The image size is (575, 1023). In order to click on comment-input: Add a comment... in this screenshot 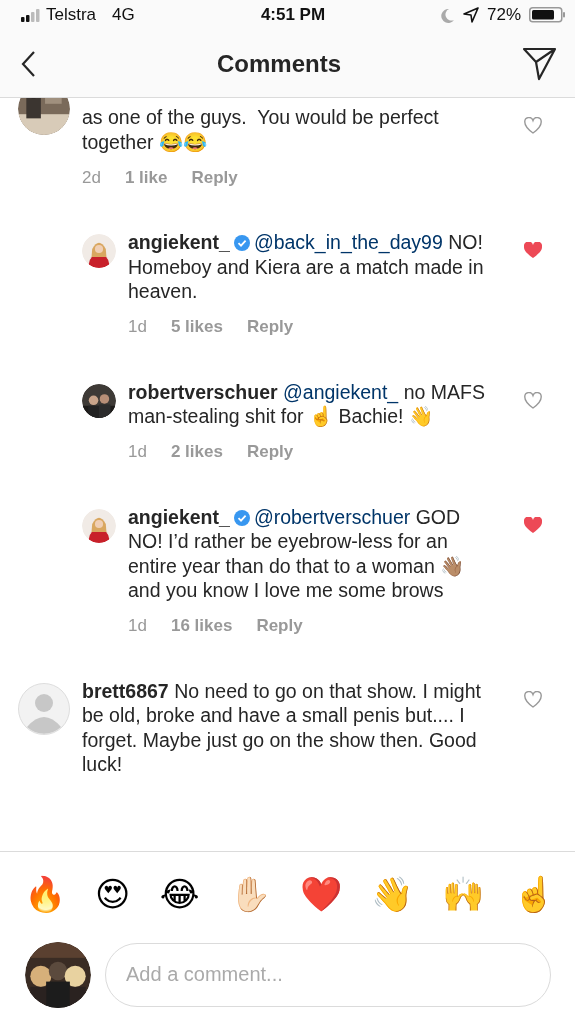, I will do `click(328, 974)`.